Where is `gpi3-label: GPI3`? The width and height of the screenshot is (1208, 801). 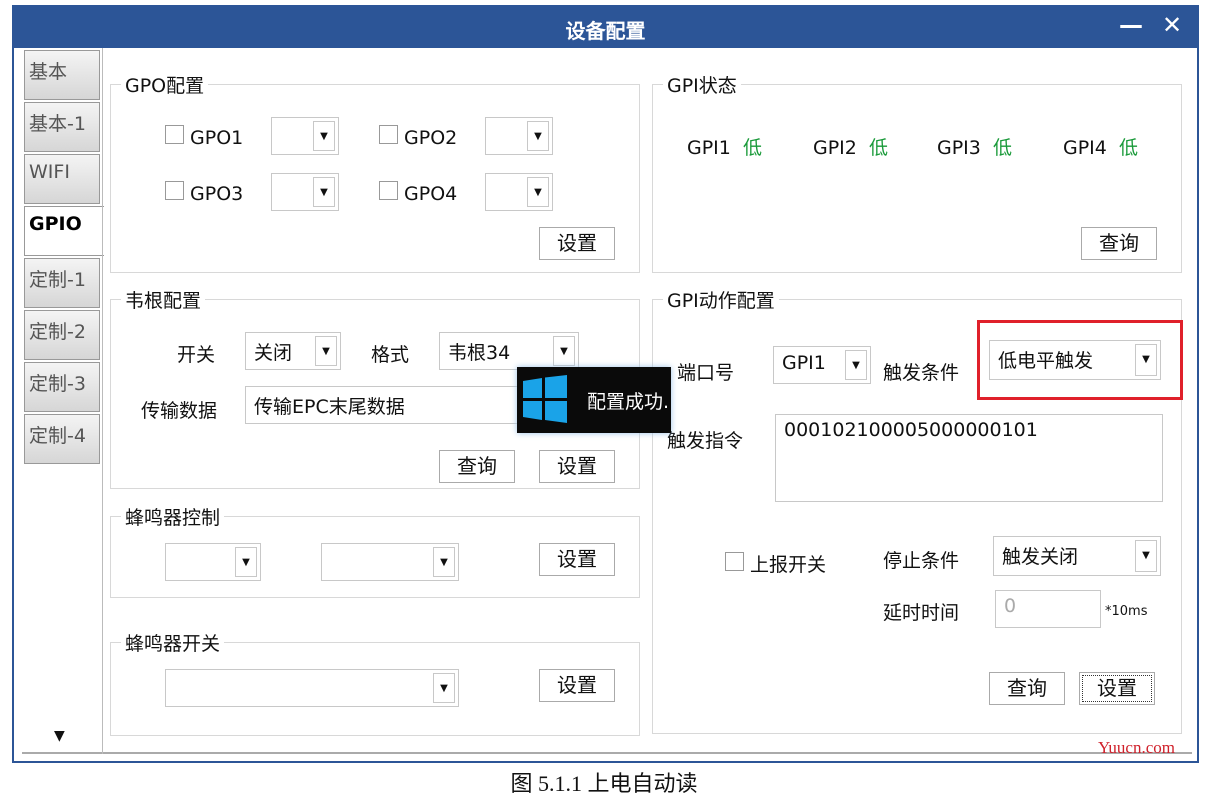 gpi3-label: GPI3 is located at coordinates (959, 148).